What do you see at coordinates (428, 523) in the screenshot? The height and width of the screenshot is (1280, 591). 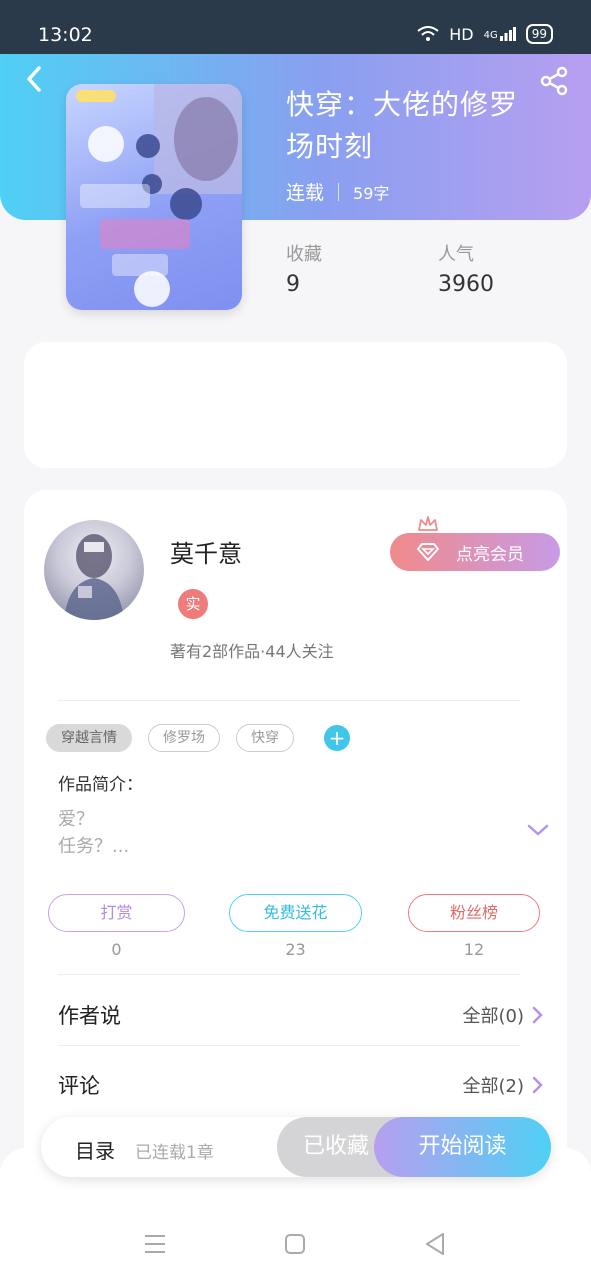 I see `crown-icon` at bounding box center [428, 523].